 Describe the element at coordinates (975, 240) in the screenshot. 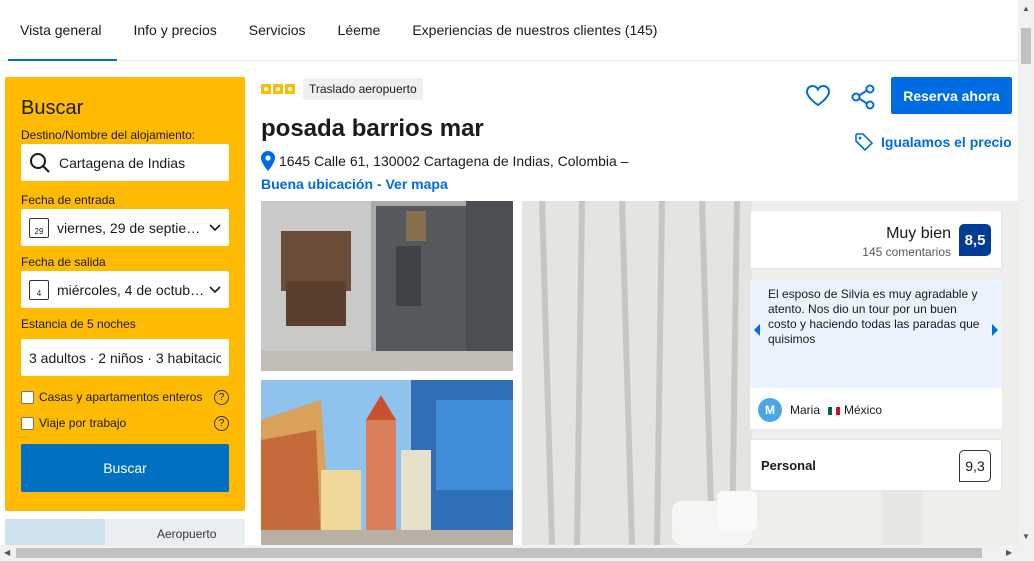

I see `rating-score-badge: 8,5` at that location.